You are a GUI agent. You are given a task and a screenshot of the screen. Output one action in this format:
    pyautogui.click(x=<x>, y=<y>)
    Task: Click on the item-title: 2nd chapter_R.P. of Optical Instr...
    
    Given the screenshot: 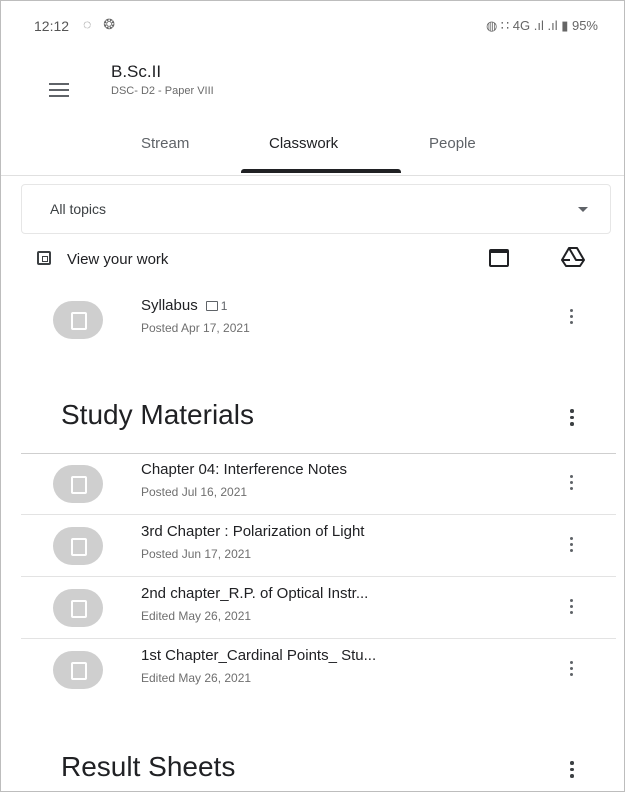 What is the action you would take?
    pyautogui.click(x=255, y=593)
    